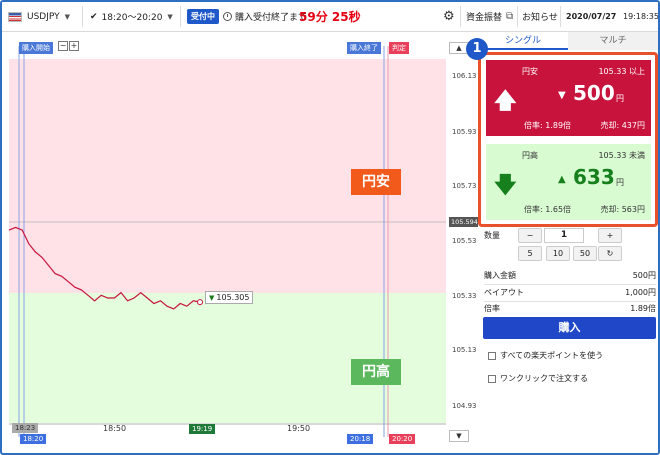 This screenshot has height=455, width=660. What do you see at coordinates (621, 155) in the screenshot?
I see `option-condition: 105.33 未満` at bounding box center [621, 155].